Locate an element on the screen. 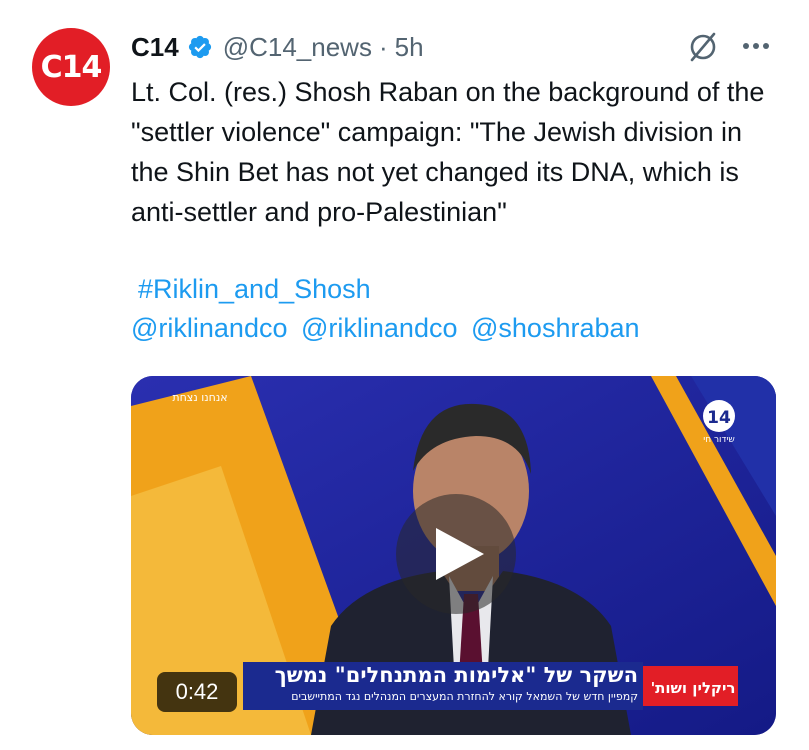 The height and width of the screenshot is (750, 809). avatar-text: C14 is located at coordinates (71, 67).